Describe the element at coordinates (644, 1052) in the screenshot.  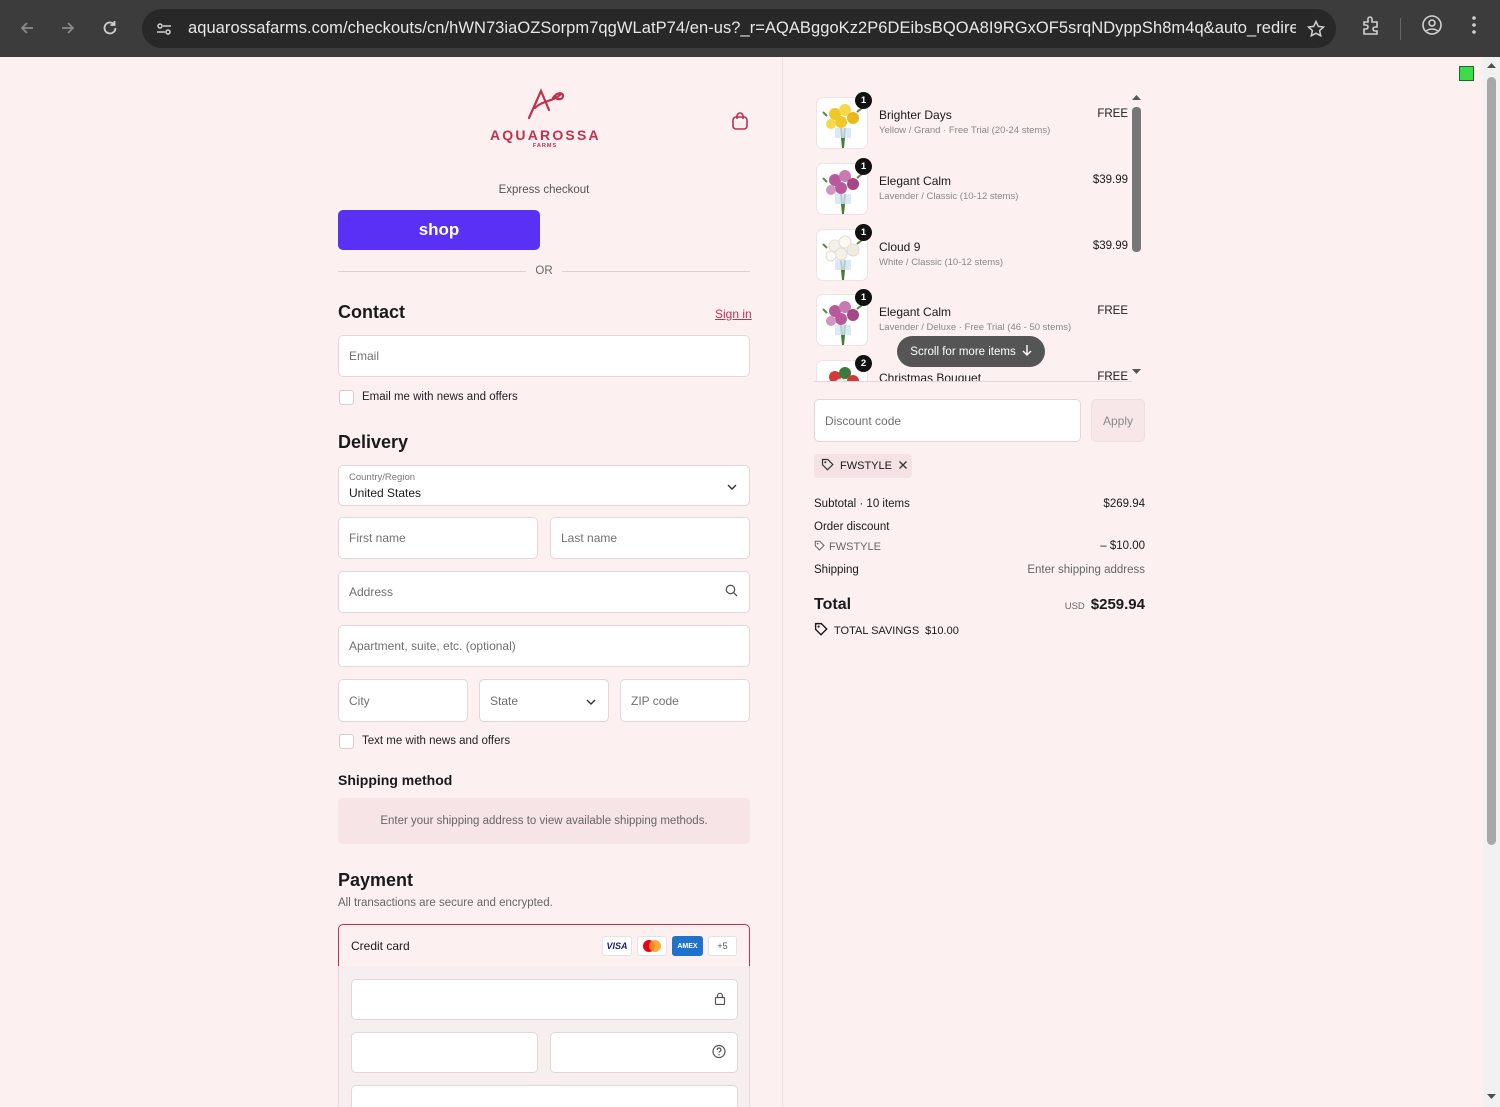
I see `security-code-field` at that location.